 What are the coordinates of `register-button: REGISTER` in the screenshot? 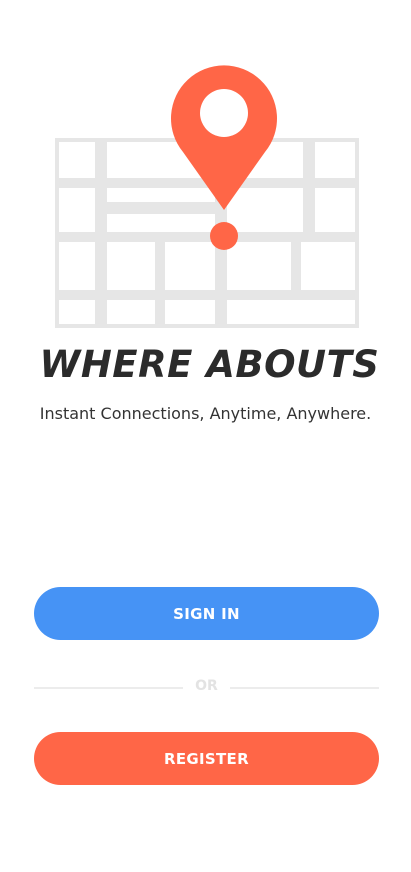 It's located at (206, 758).